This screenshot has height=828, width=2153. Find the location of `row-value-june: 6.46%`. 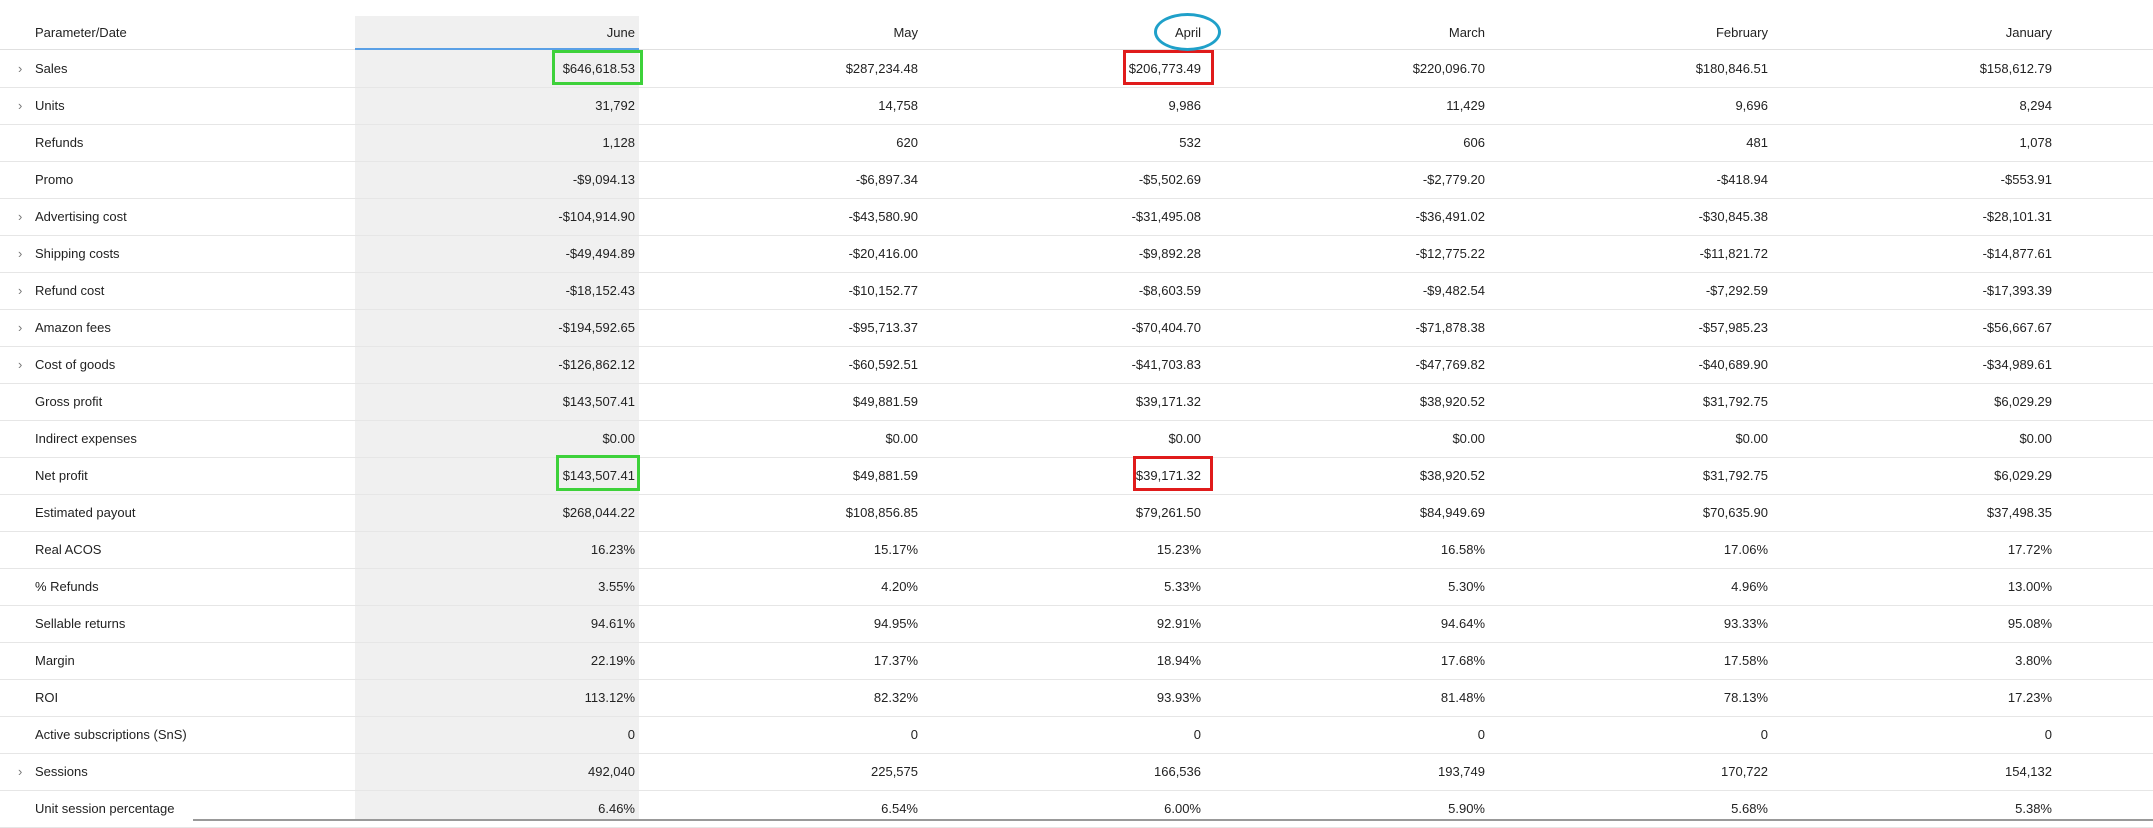

row-value-june: 6.46% is located at coordinates (616, 808).